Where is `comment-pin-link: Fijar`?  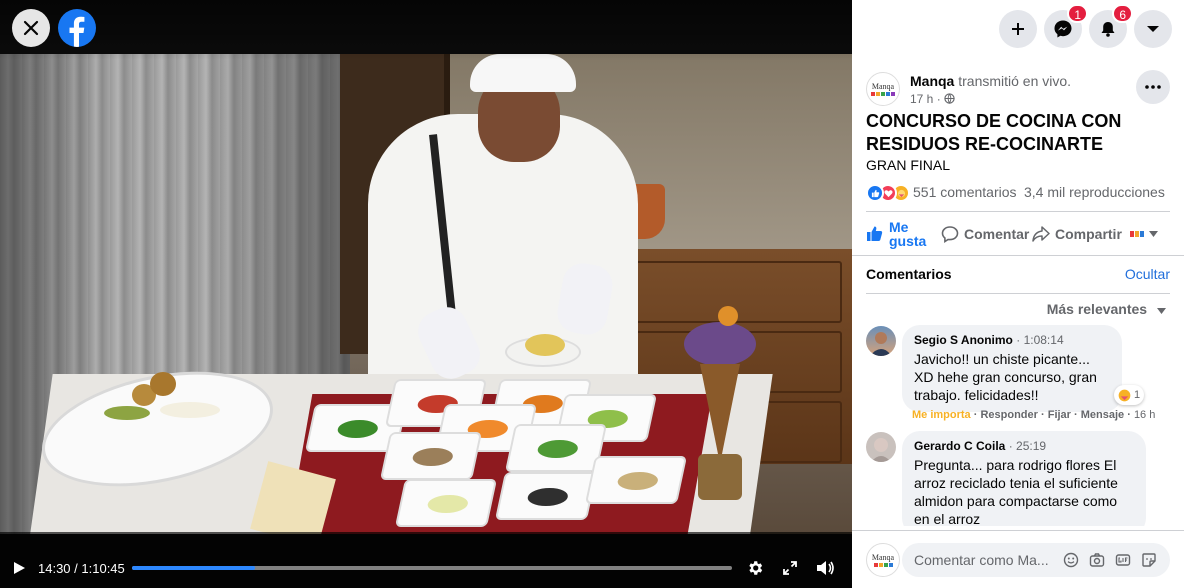 comment-pin-link: Fijar is located at coordinates (1059, 415).